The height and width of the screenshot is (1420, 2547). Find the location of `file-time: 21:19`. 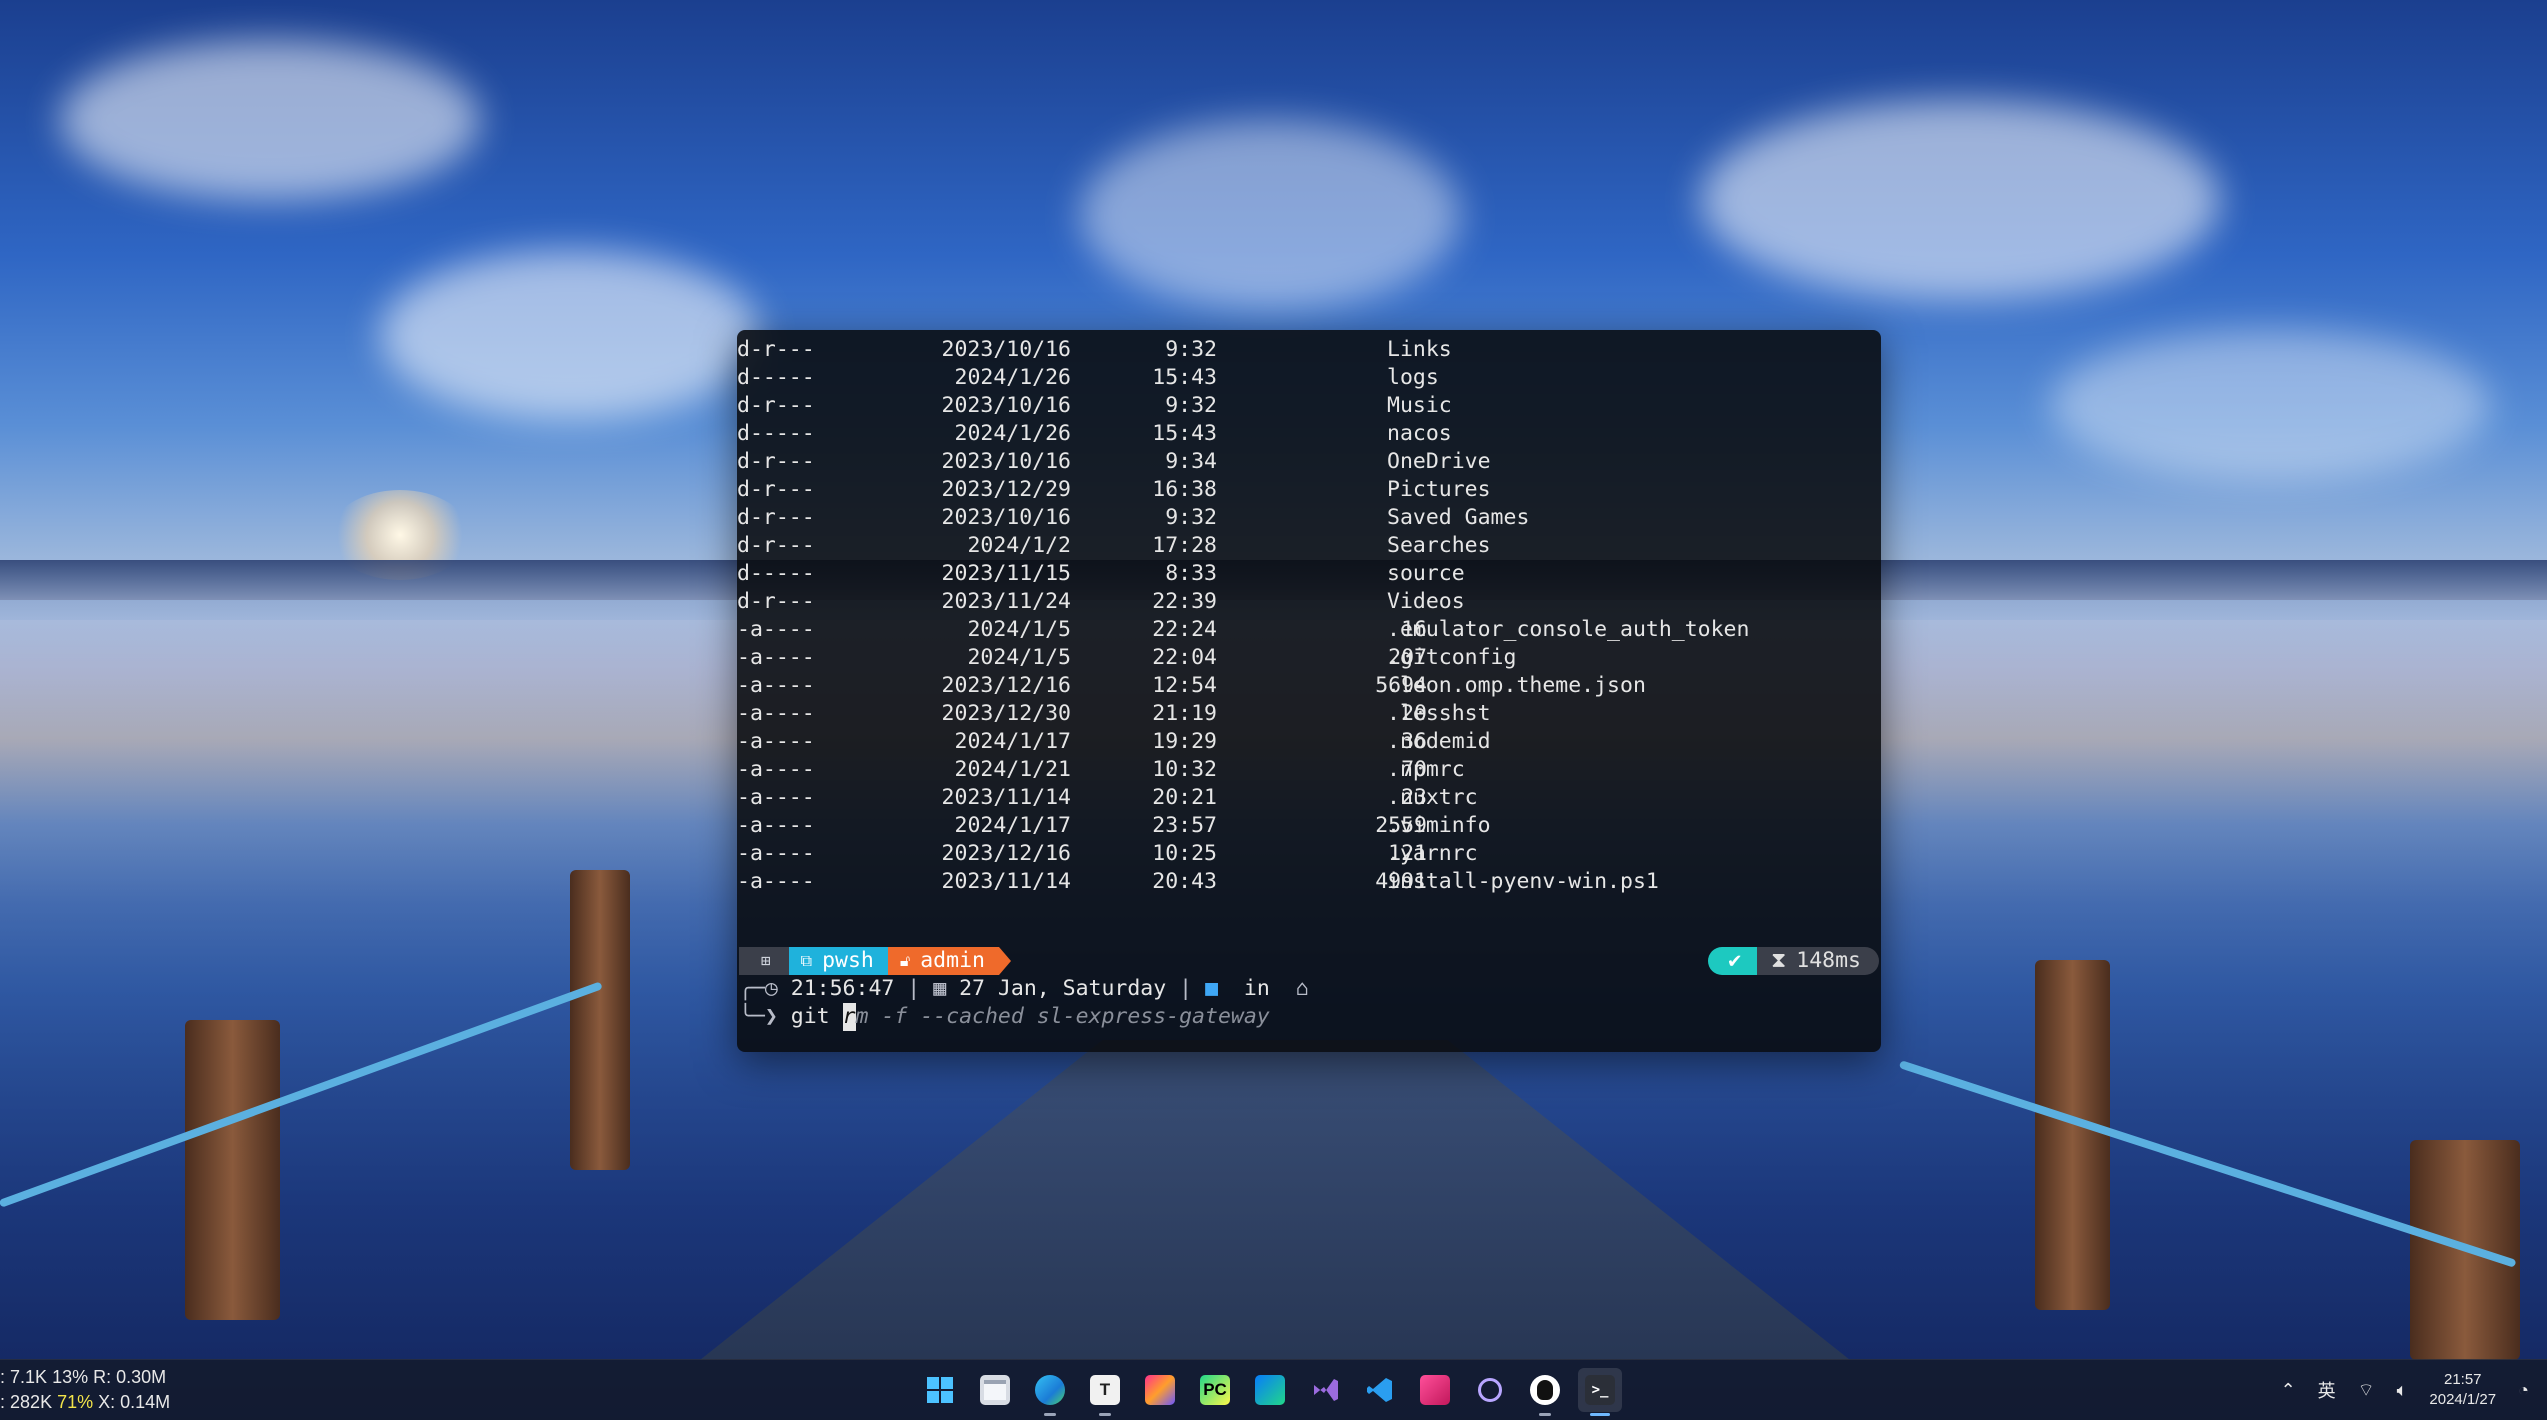

file-time: 21:19 is located at coordinates (1184, 713).